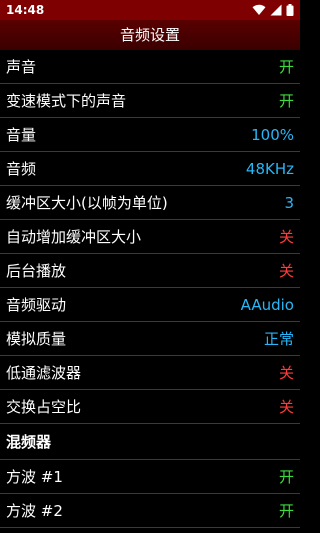 The image size is (320, 533). Describe the element at coordinates (269, 169) in the screenshot. I see `setting-value: 48KHz` at that location.